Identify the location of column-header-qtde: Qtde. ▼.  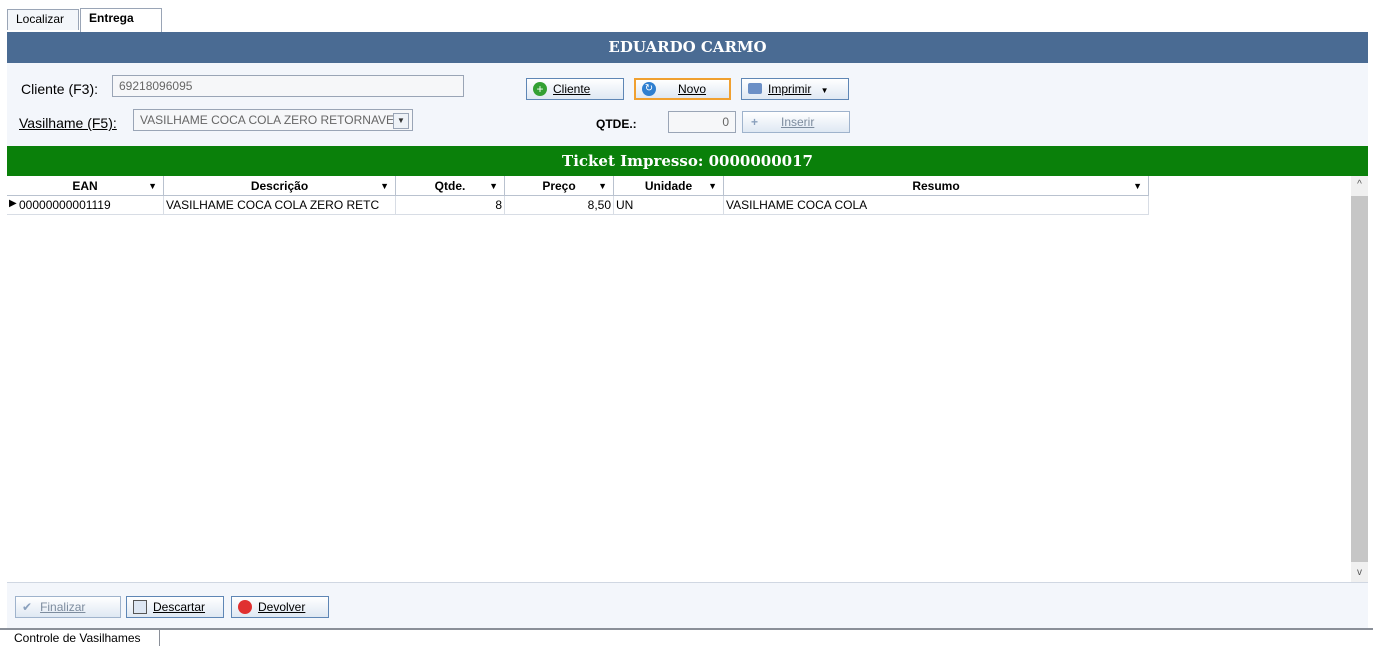
(450, 186).